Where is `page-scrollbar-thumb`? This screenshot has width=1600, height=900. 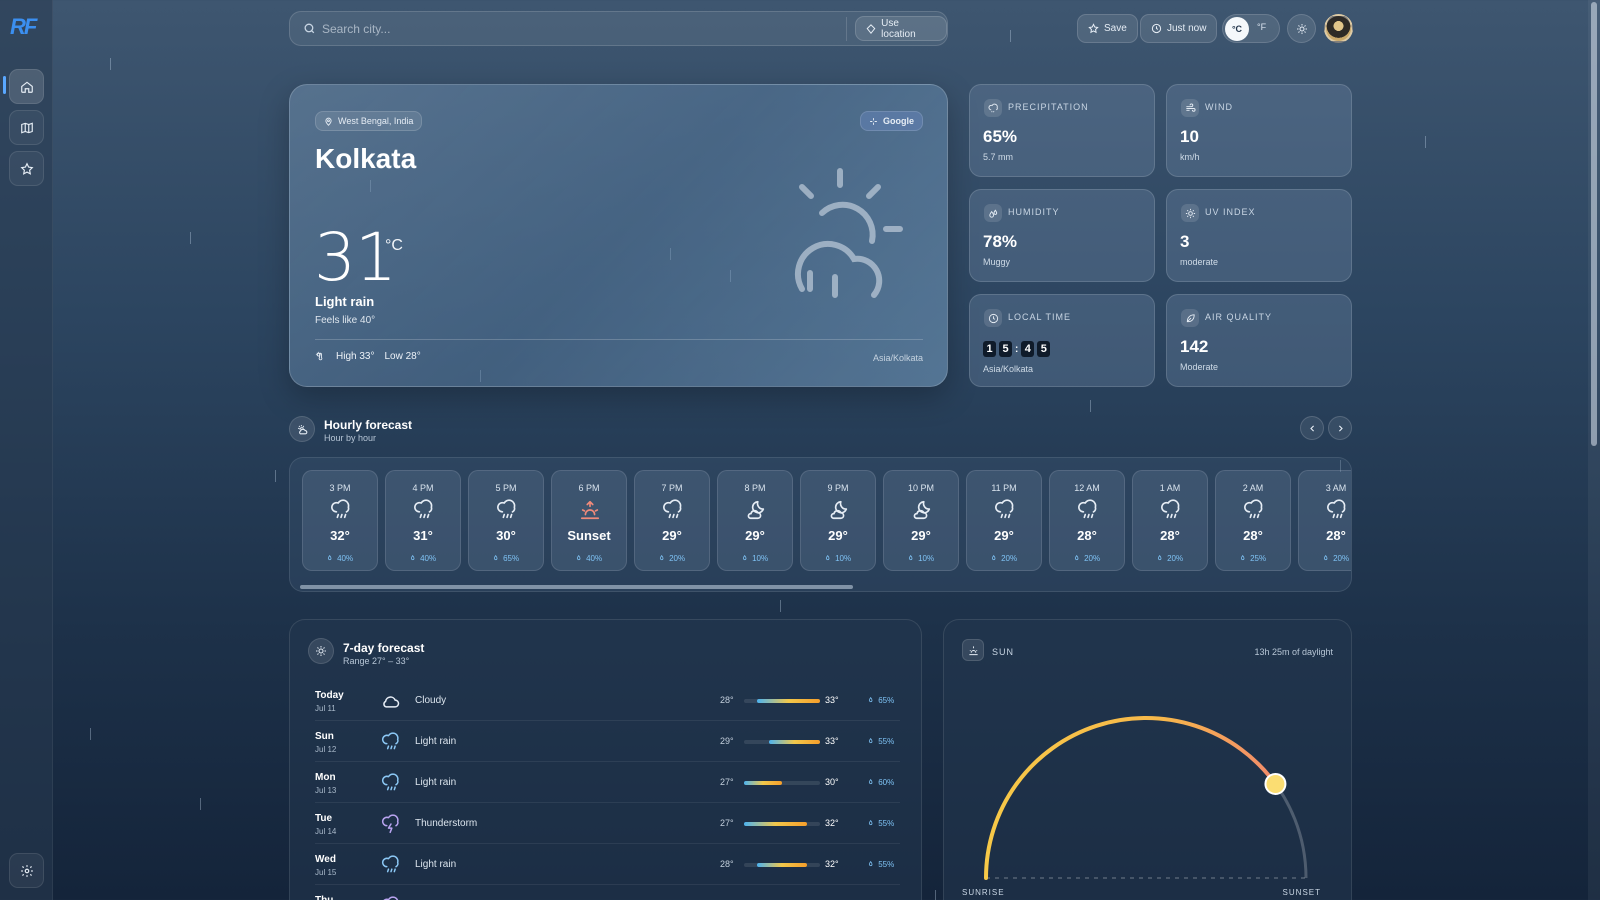 page-scrollbar-thumb is located at coordinates (1594, 224).